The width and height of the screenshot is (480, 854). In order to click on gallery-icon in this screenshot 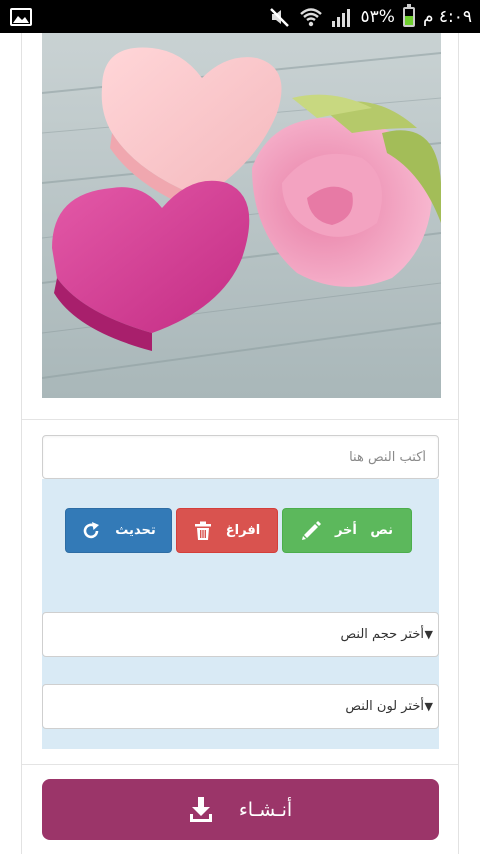, I will do `click(21, 16)`.